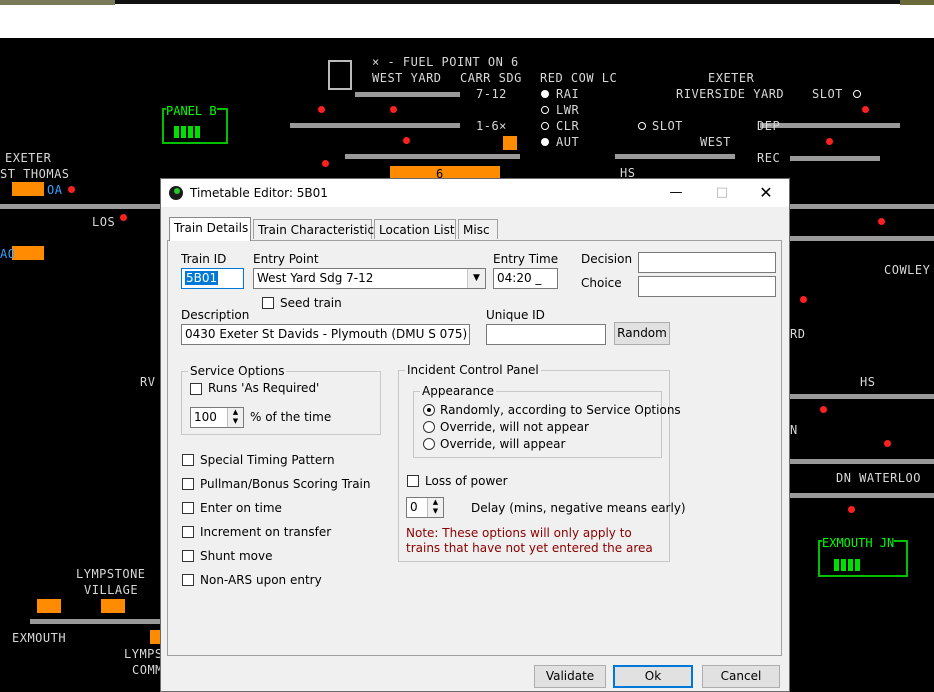  Describe the element at coordinates (863, 556) in the screenshot. I see `exmouth-jn-button: EXMOUTH JN` at that location.